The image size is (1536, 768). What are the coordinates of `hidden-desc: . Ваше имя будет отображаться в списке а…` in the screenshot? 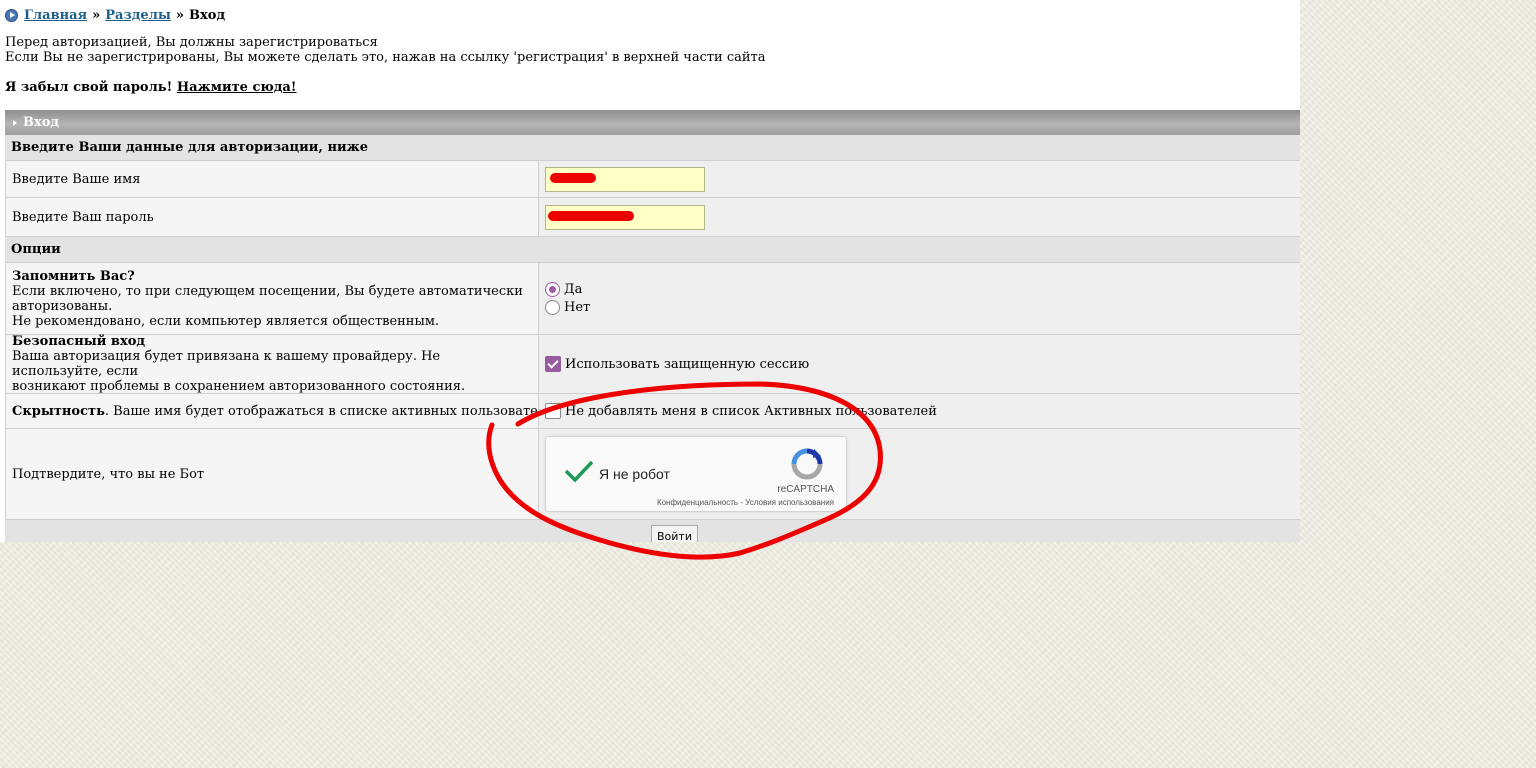 It's located at (335, 411).